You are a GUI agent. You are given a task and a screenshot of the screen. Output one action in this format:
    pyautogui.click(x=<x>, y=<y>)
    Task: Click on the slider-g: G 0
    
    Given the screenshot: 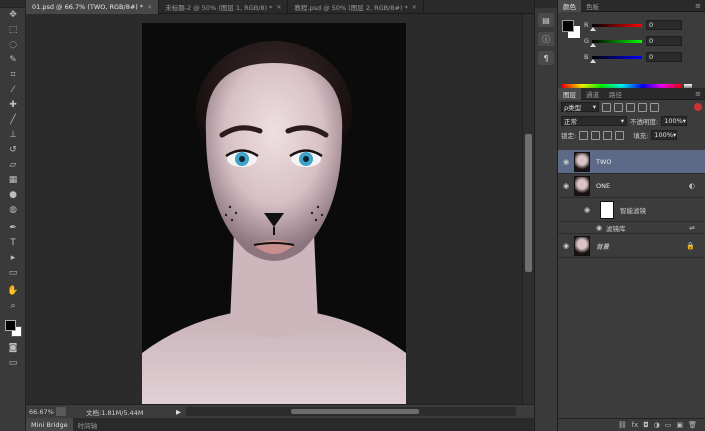 What is the action you would take?
    pyautogui.click(x=643, y=41)
    